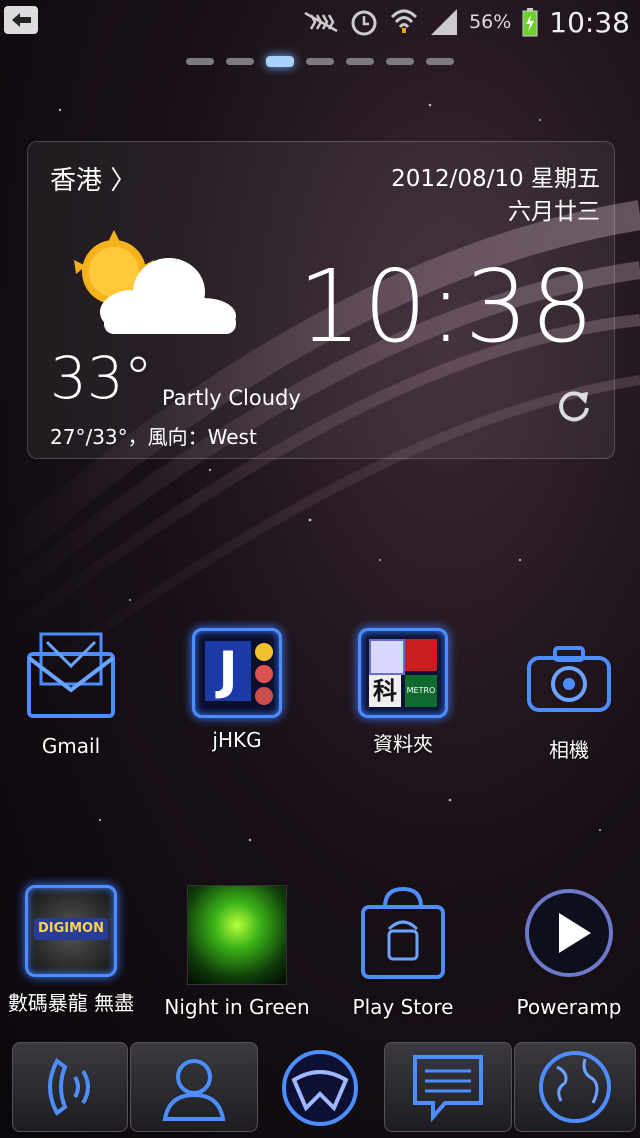  Describe the element at coordinates (403, 744) in the screenshot. I see `app-label: 資料夾` at that location.